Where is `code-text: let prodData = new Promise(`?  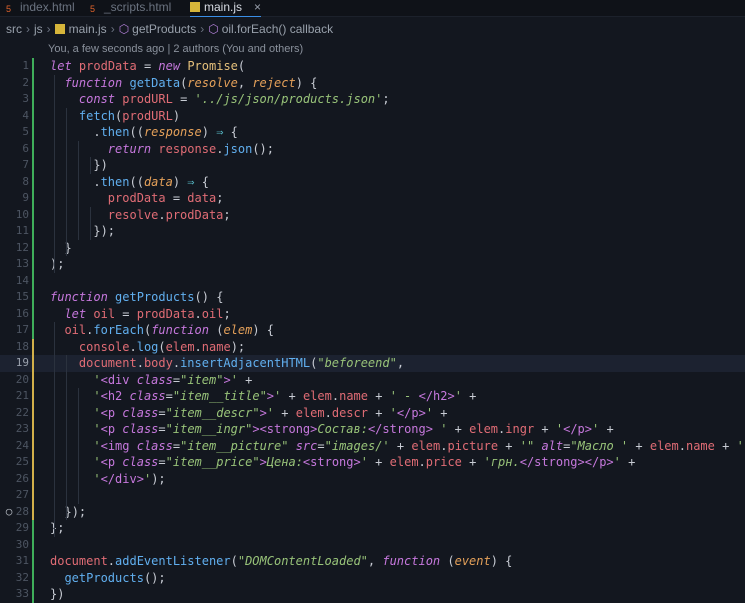
code-text: let prodData = new Promise( is located at coordinates (147, 66).